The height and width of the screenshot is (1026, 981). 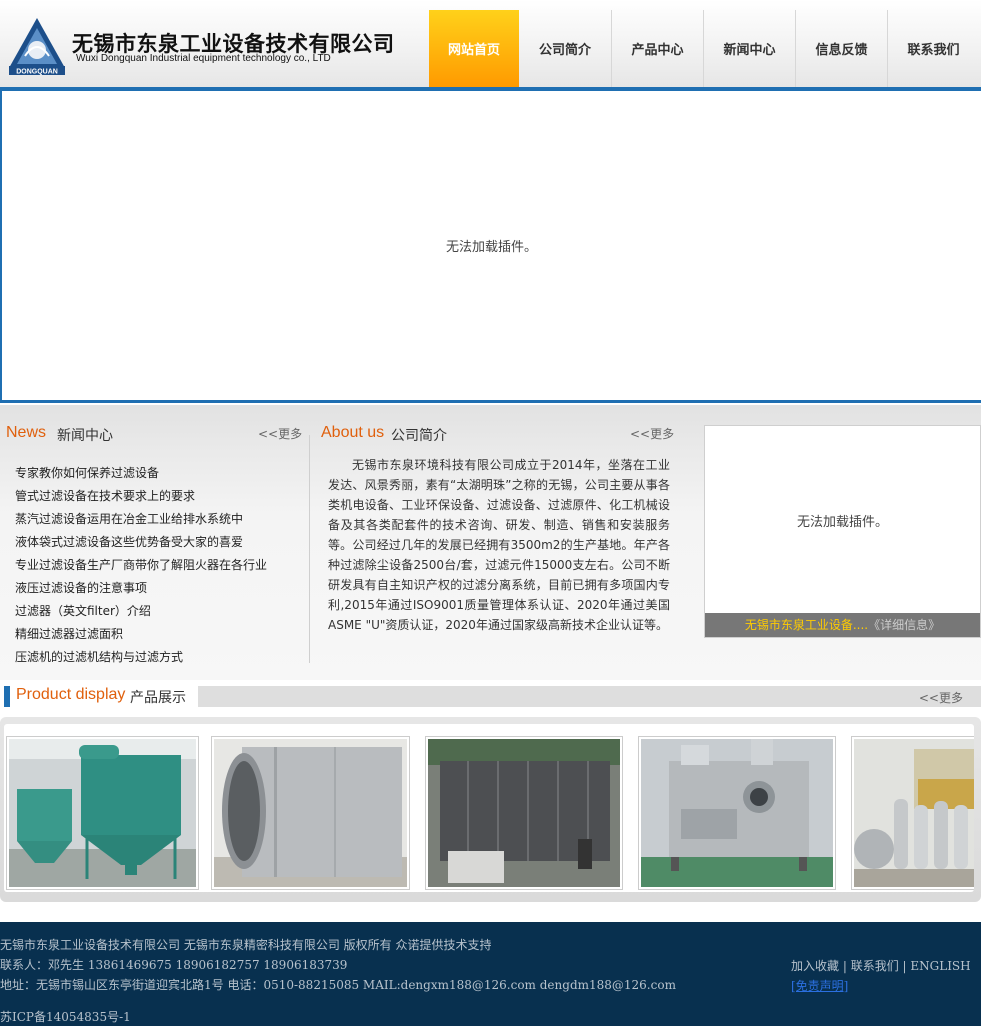 I want to click on column-divider, so click(x=309, y=549).